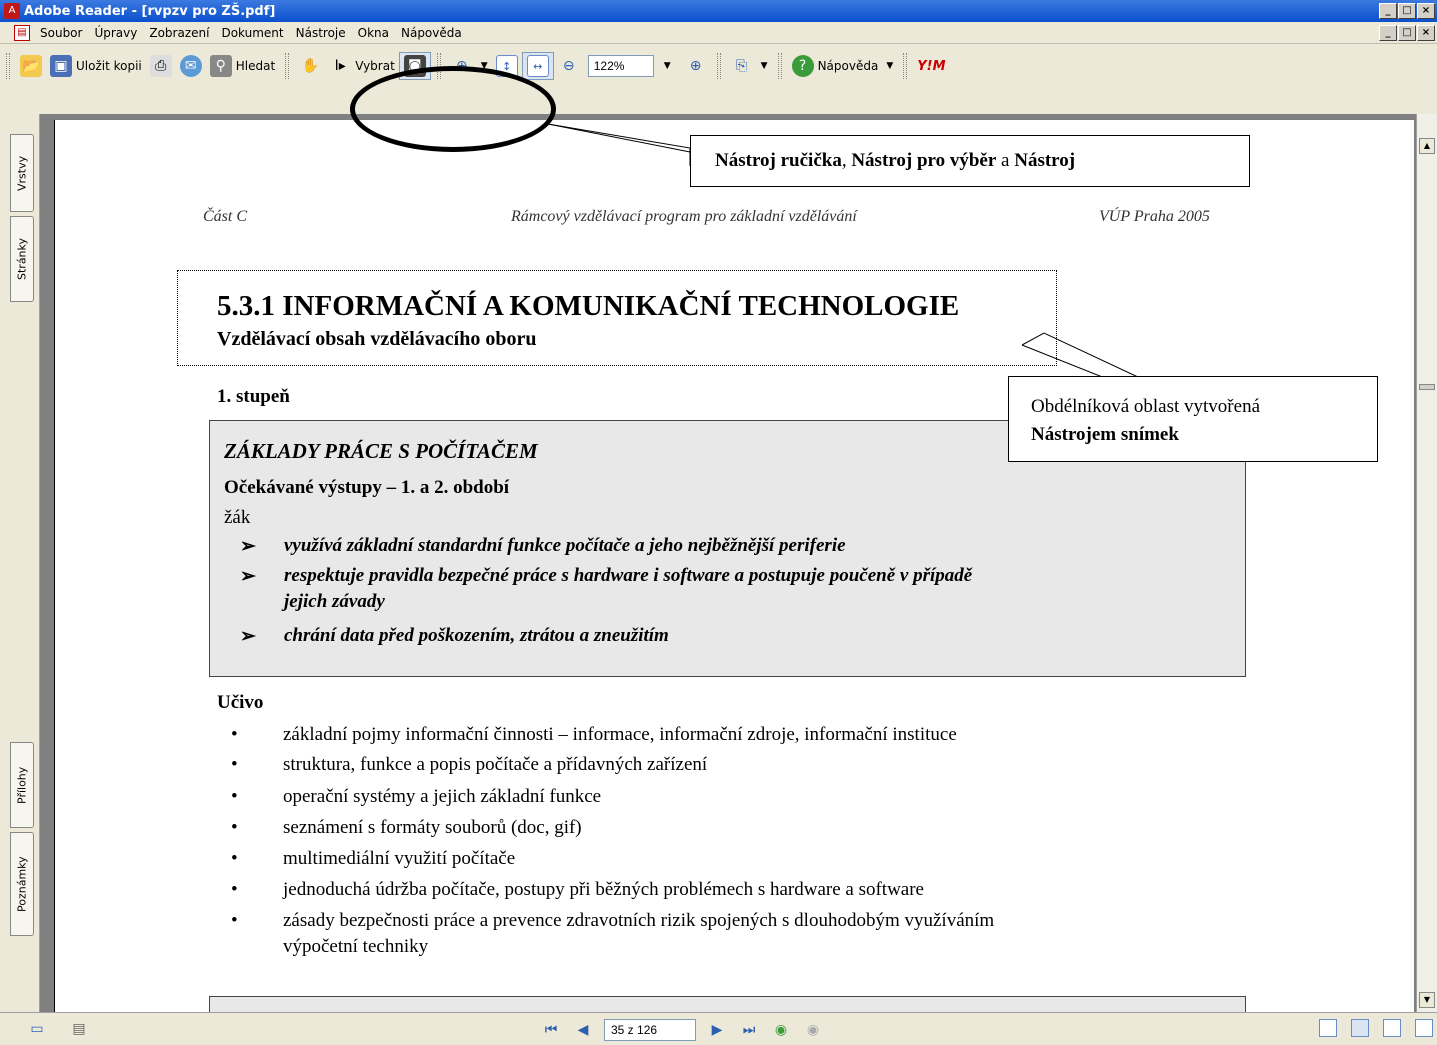 The image size is (1437, 1045). I want to click on close-button: ×, so click(1426, 11).